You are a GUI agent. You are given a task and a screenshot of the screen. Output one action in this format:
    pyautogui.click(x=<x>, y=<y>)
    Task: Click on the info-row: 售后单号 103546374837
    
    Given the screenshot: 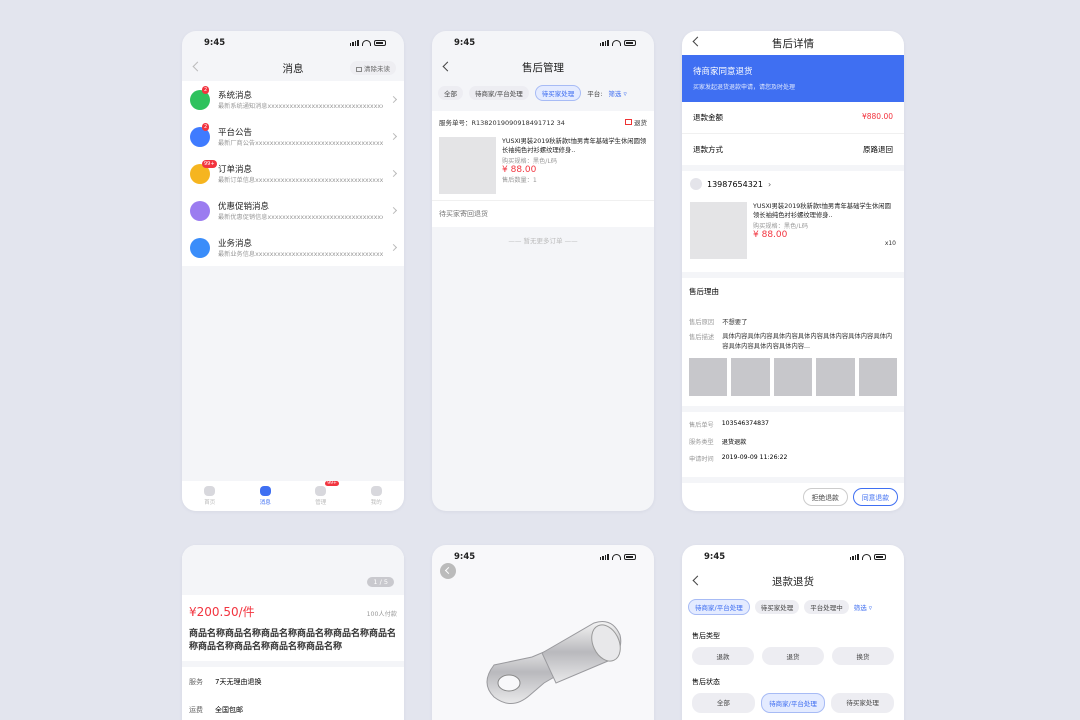 What is the action you would take?
    pyautogui.click(x=729, y=425)
    